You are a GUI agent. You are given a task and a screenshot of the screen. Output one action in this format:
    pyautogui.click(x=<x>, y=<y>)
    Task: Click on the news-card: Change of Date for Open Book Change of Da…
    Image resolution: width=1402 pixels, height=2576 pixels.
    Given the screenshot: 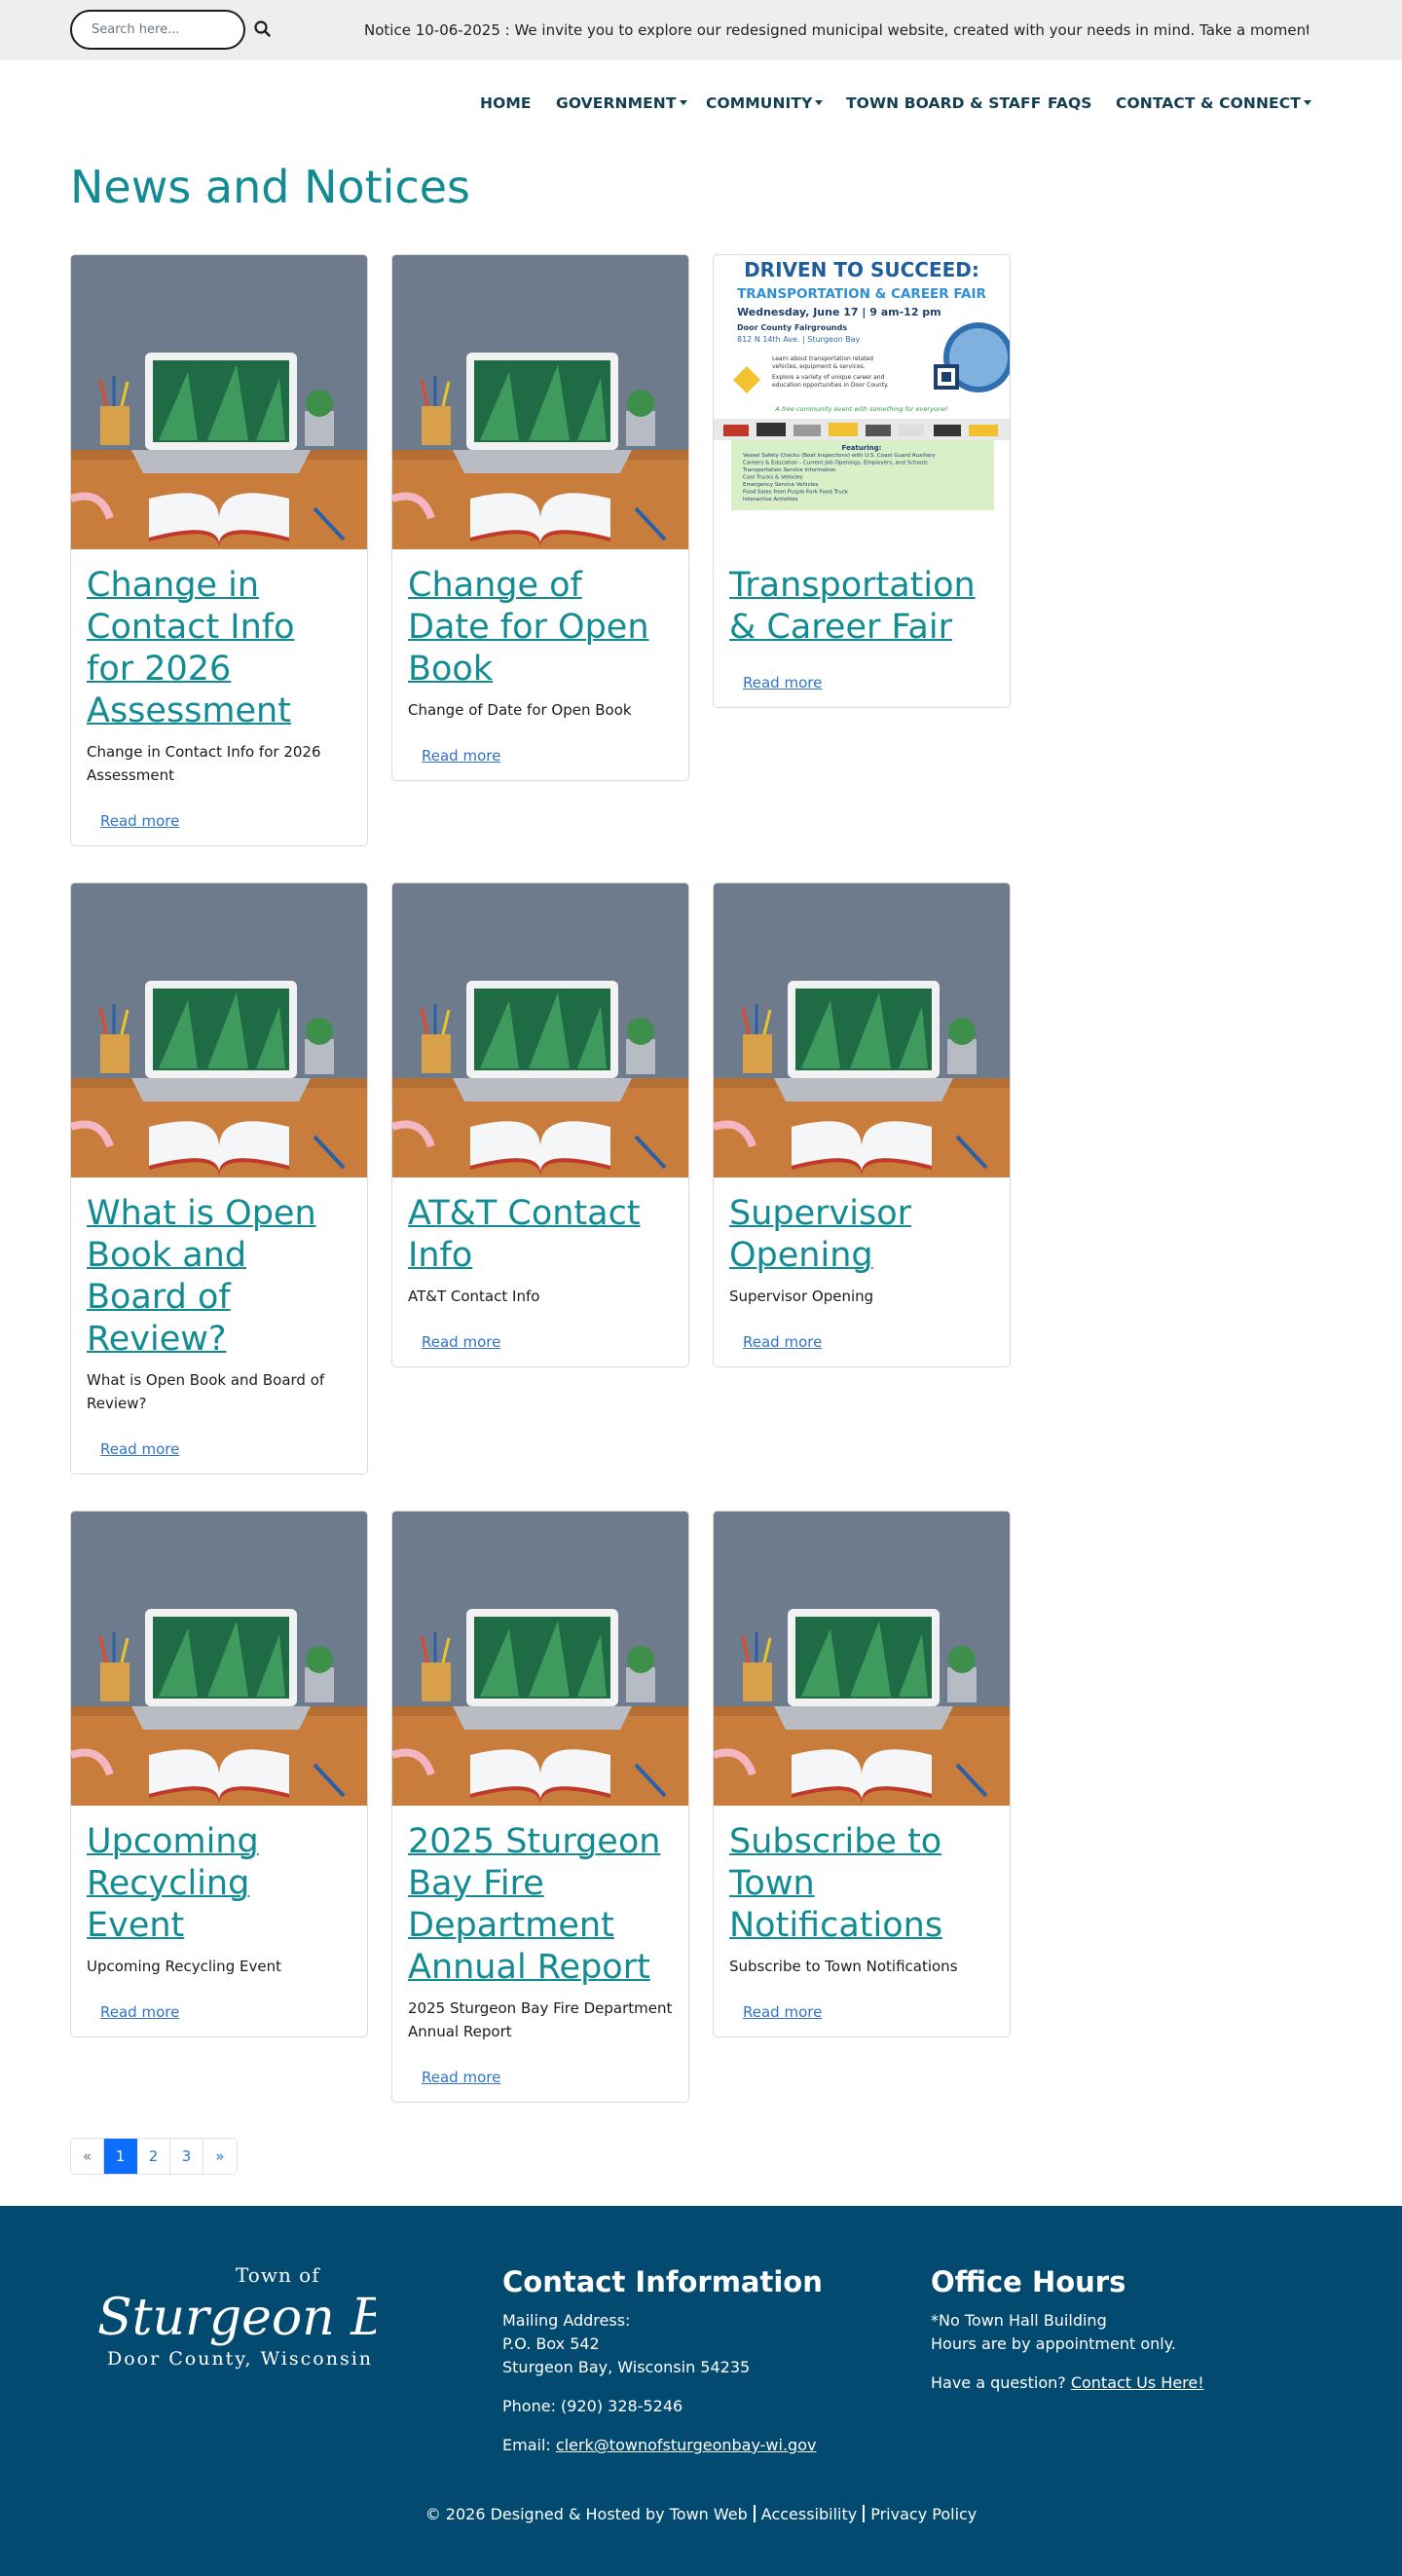 What is the action you would take?
    pyautogui.click(x=540, y=517)
    